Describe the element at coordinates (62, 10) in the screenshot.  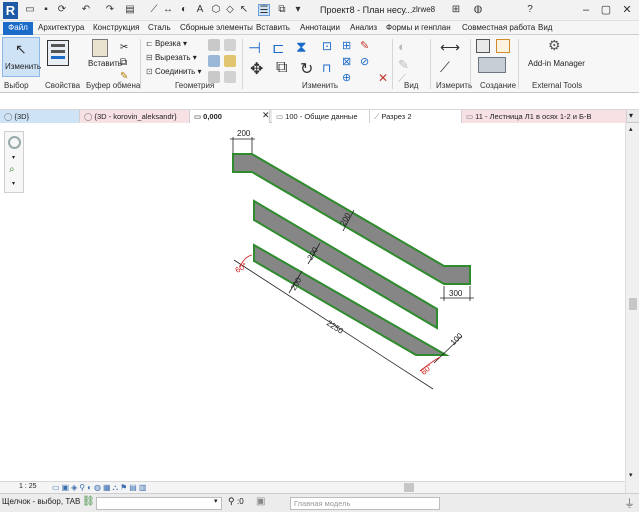
I see `sync-icon: ⟳` at that location.